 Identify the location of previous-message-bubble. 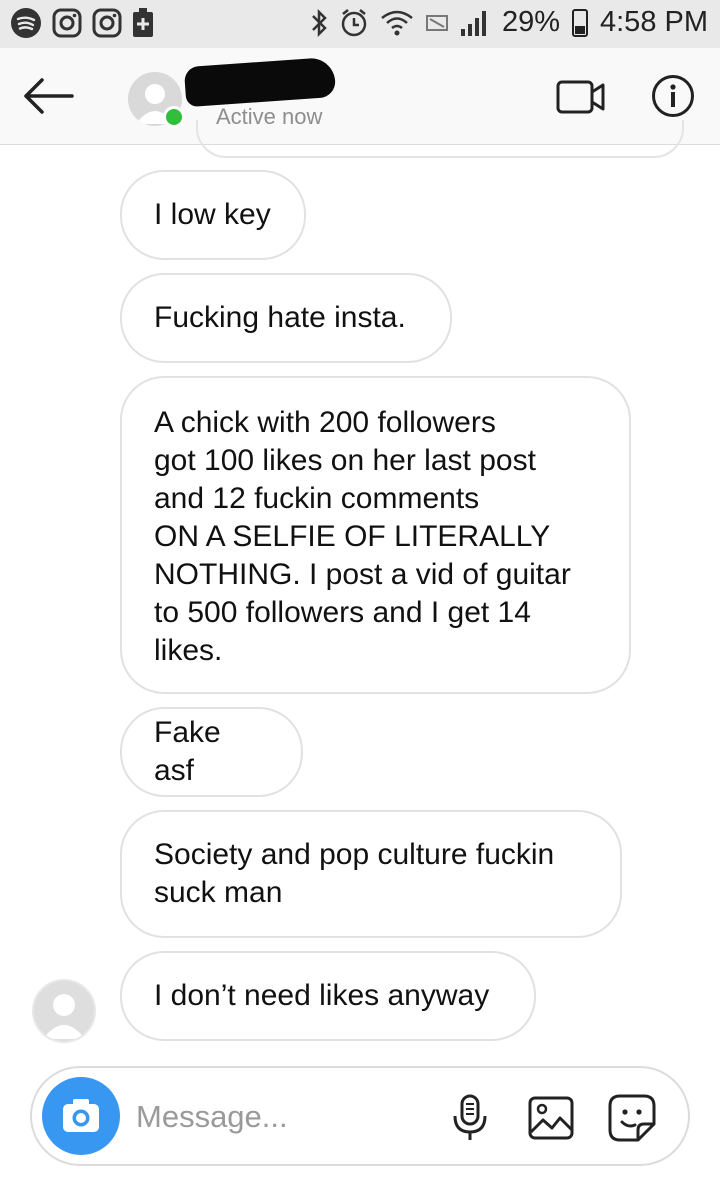
(440, 139).